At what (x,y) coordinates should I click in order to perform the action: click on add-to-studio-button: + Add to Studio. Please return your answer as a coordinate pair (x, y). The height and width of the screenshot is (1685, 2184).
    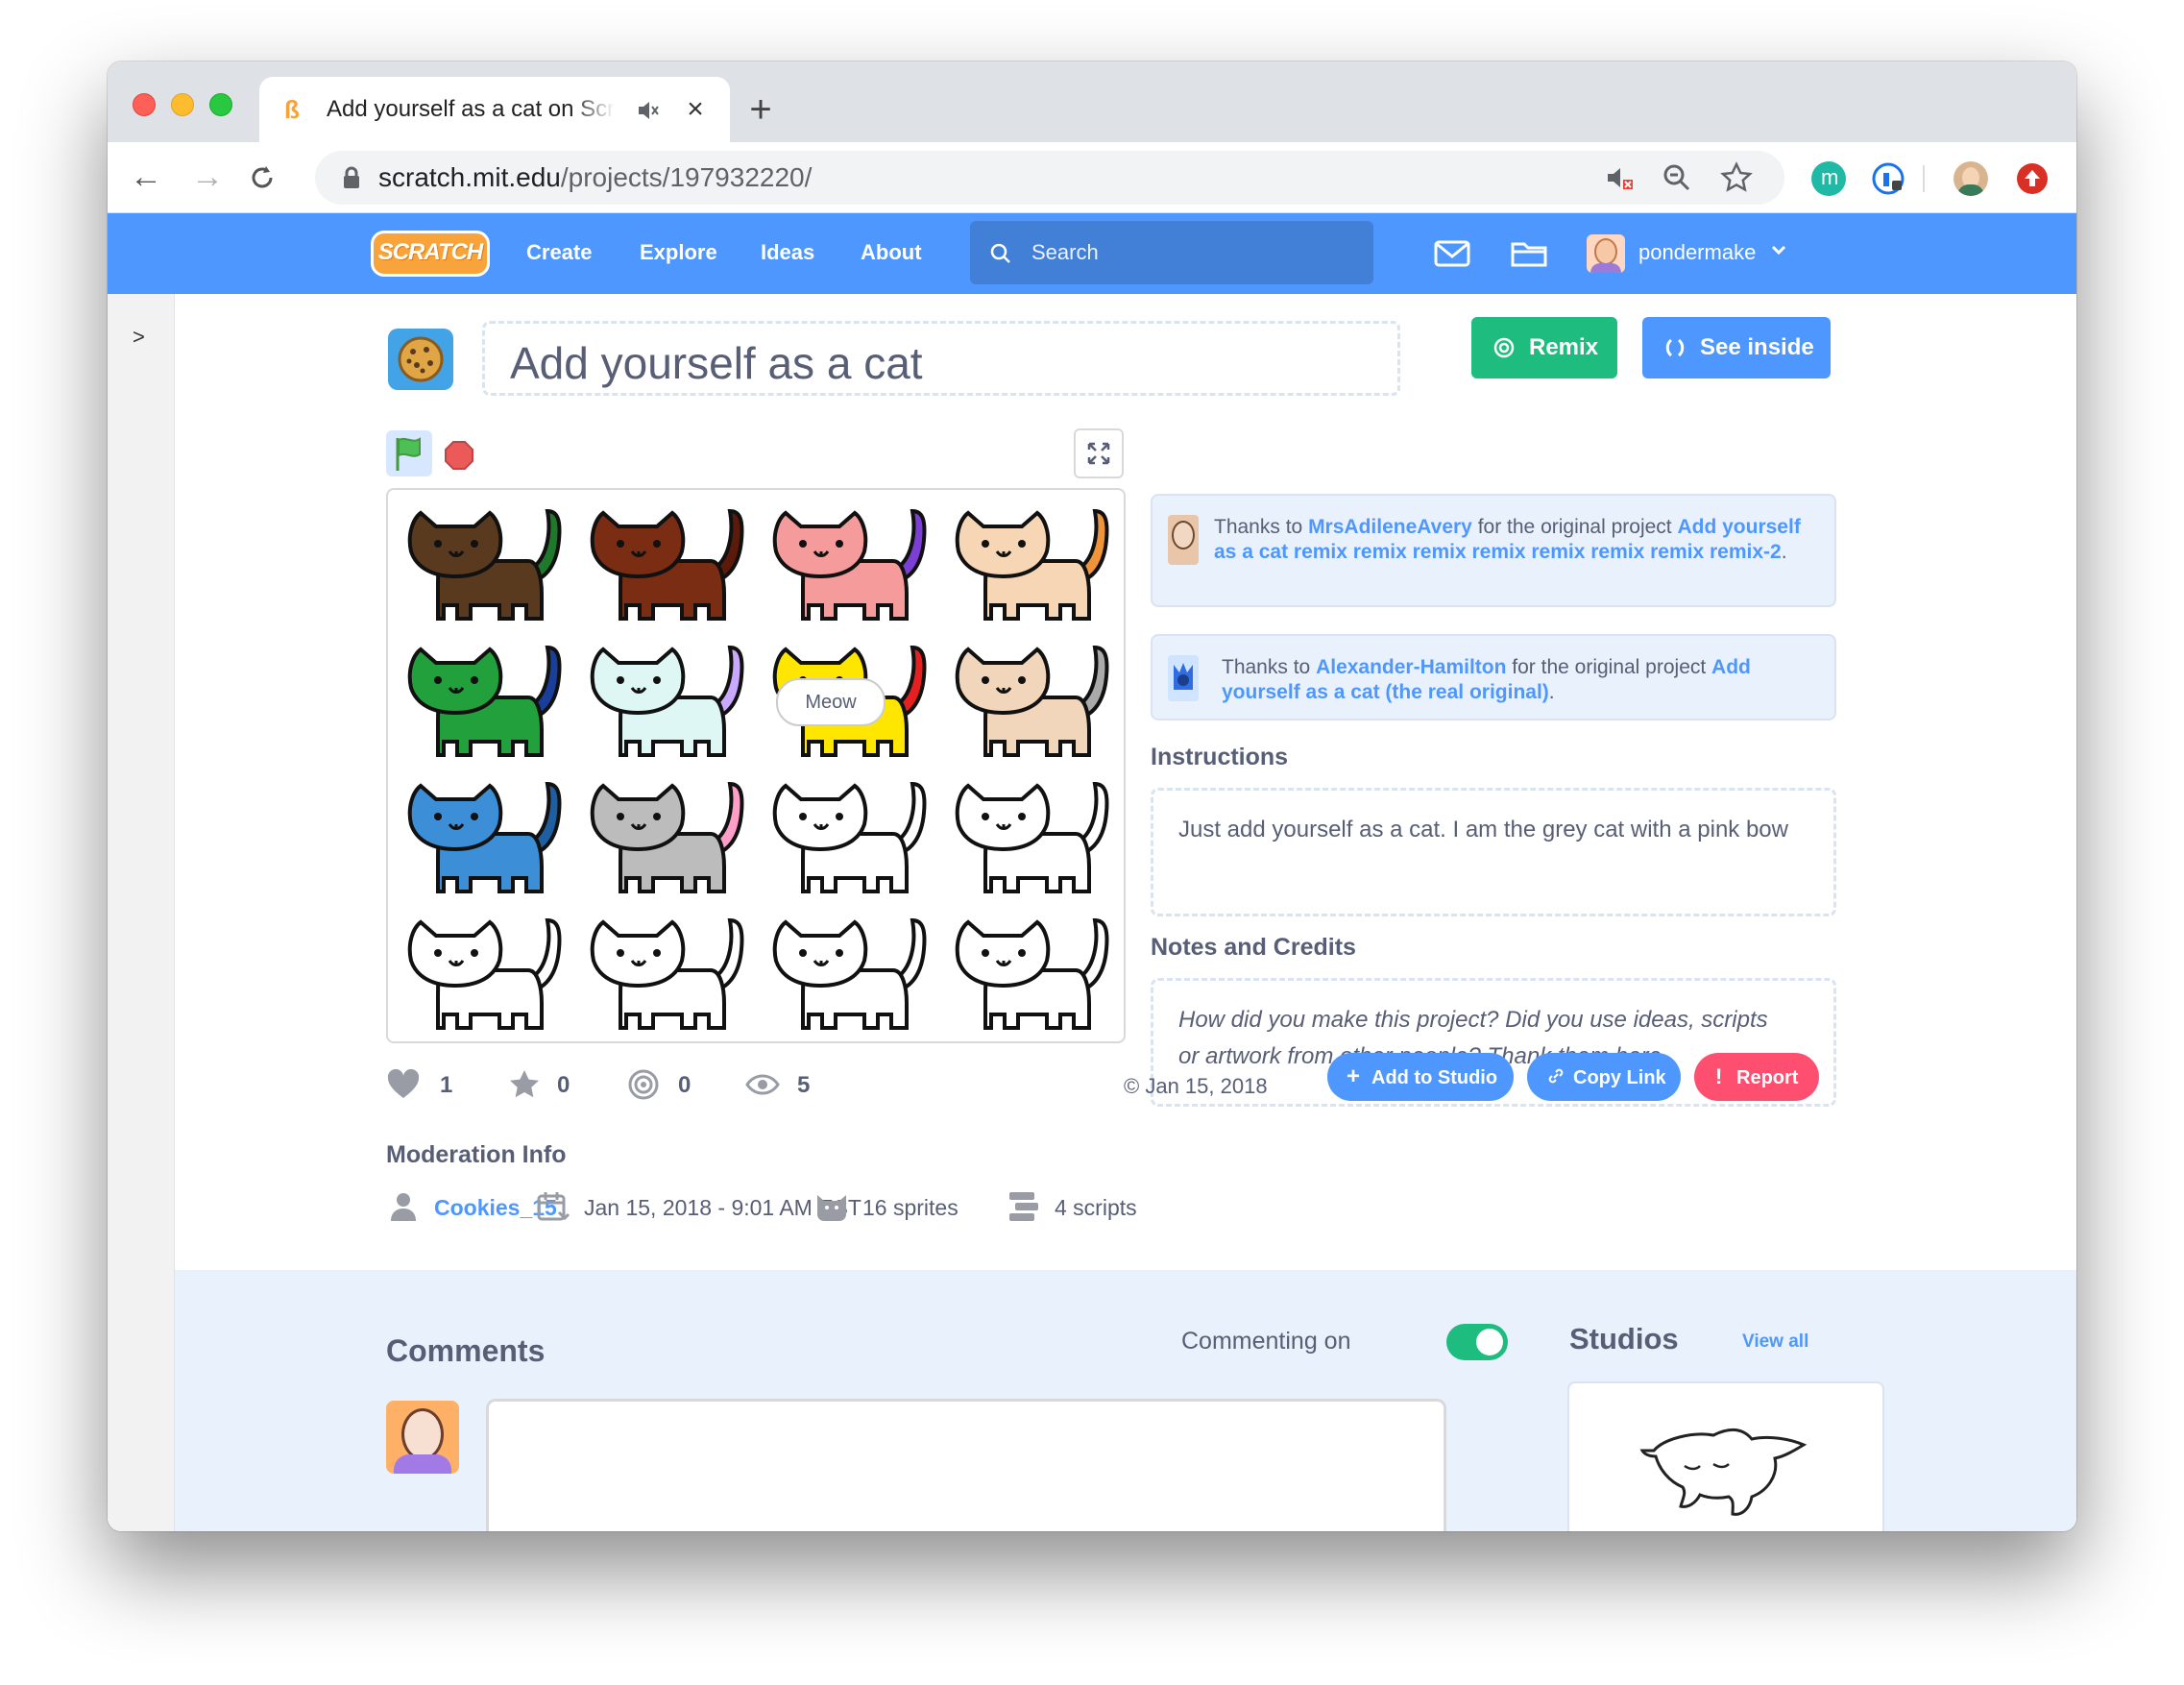
    Looking at the image, I should click on (1421, 1077).